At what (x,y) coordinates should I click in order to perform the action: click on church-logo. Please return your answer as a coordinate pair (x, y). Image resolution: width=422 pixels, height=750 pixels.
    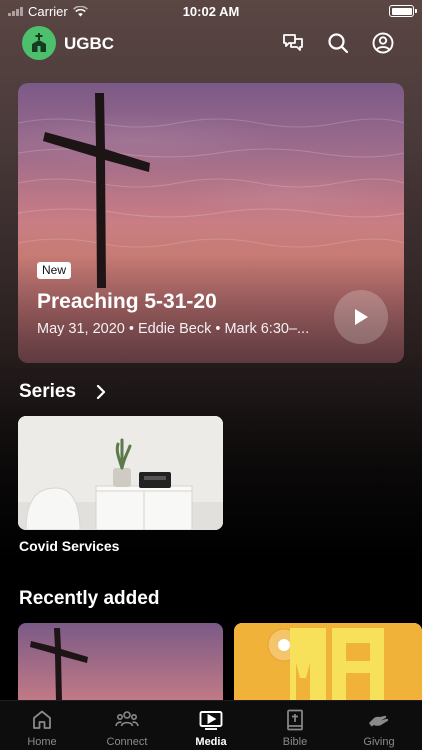
    Looking at the image, I should click on (39, 43).